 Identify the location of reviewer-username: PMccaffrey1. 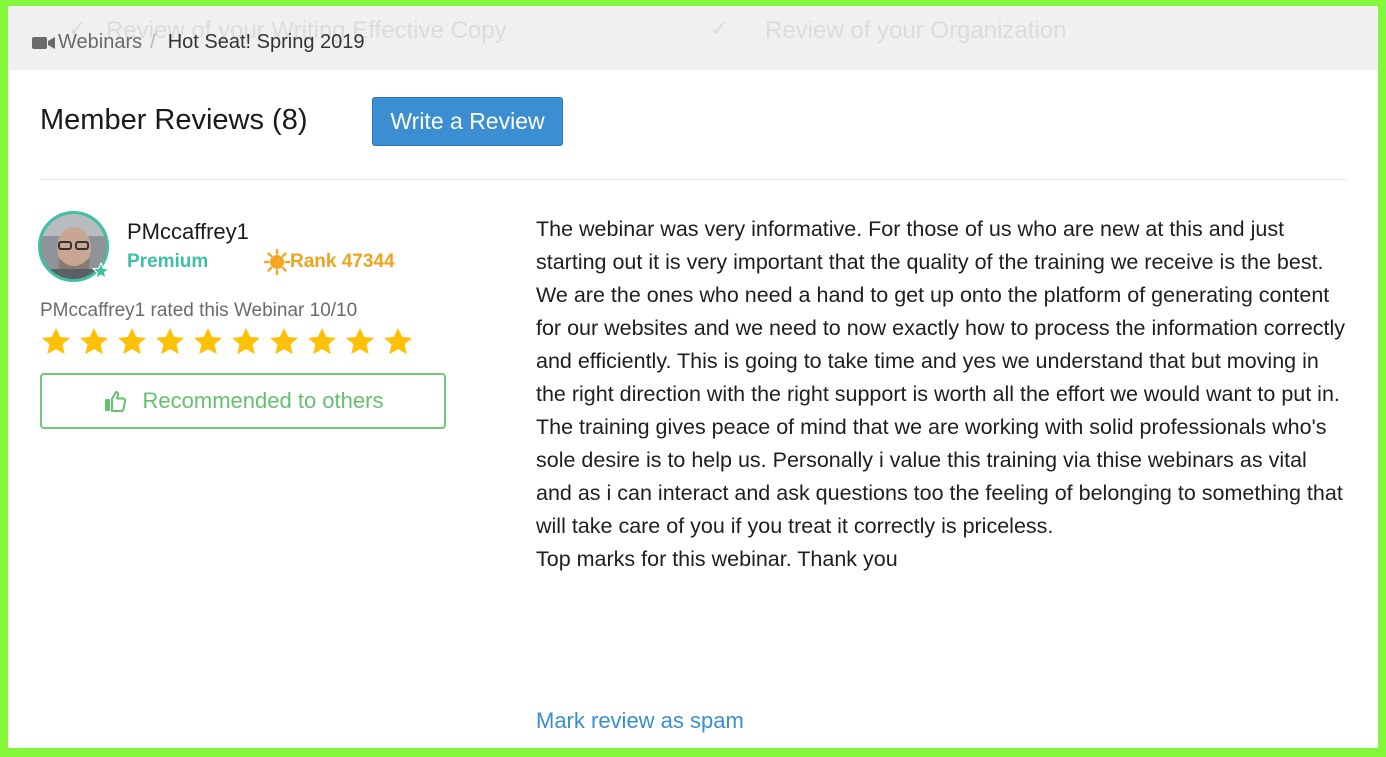
(188, 232).